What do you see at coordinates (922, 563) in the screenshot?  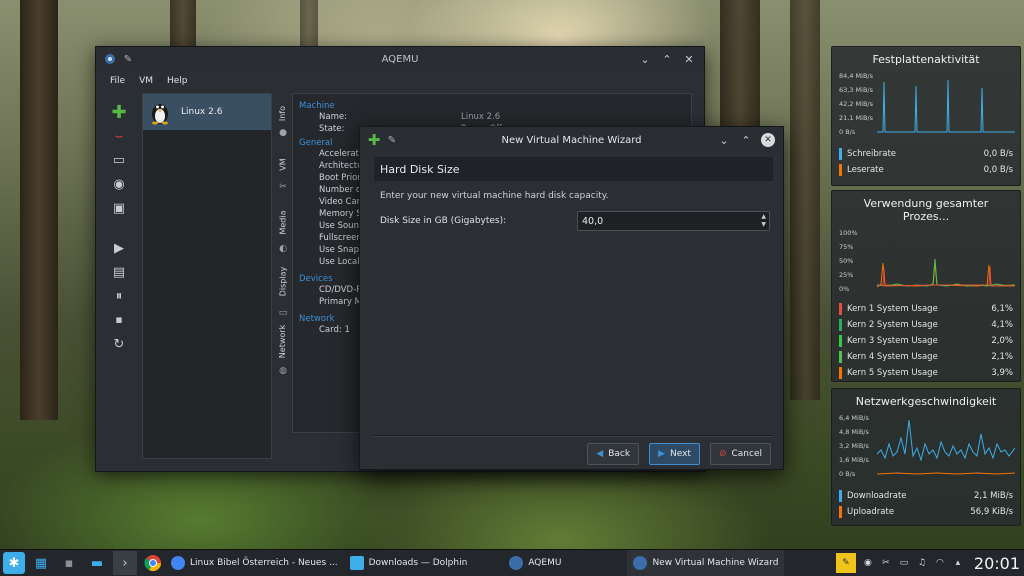 I see `notifications-icon: ♫` at bounding box center [922, 563].